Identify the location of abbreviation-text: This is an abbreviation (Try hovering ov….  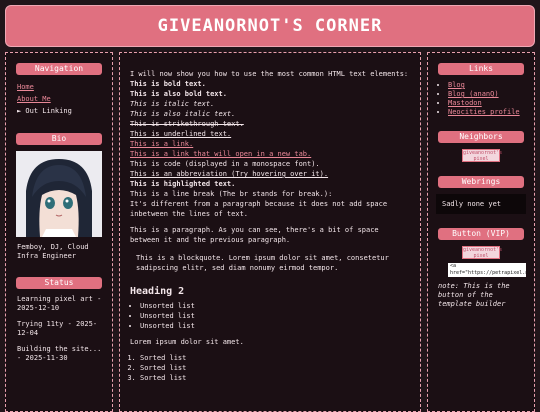
(270, 174).